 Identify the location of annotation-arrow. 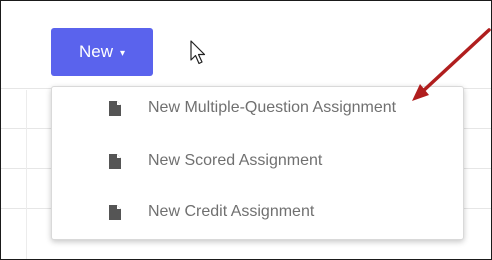
(451, 64).